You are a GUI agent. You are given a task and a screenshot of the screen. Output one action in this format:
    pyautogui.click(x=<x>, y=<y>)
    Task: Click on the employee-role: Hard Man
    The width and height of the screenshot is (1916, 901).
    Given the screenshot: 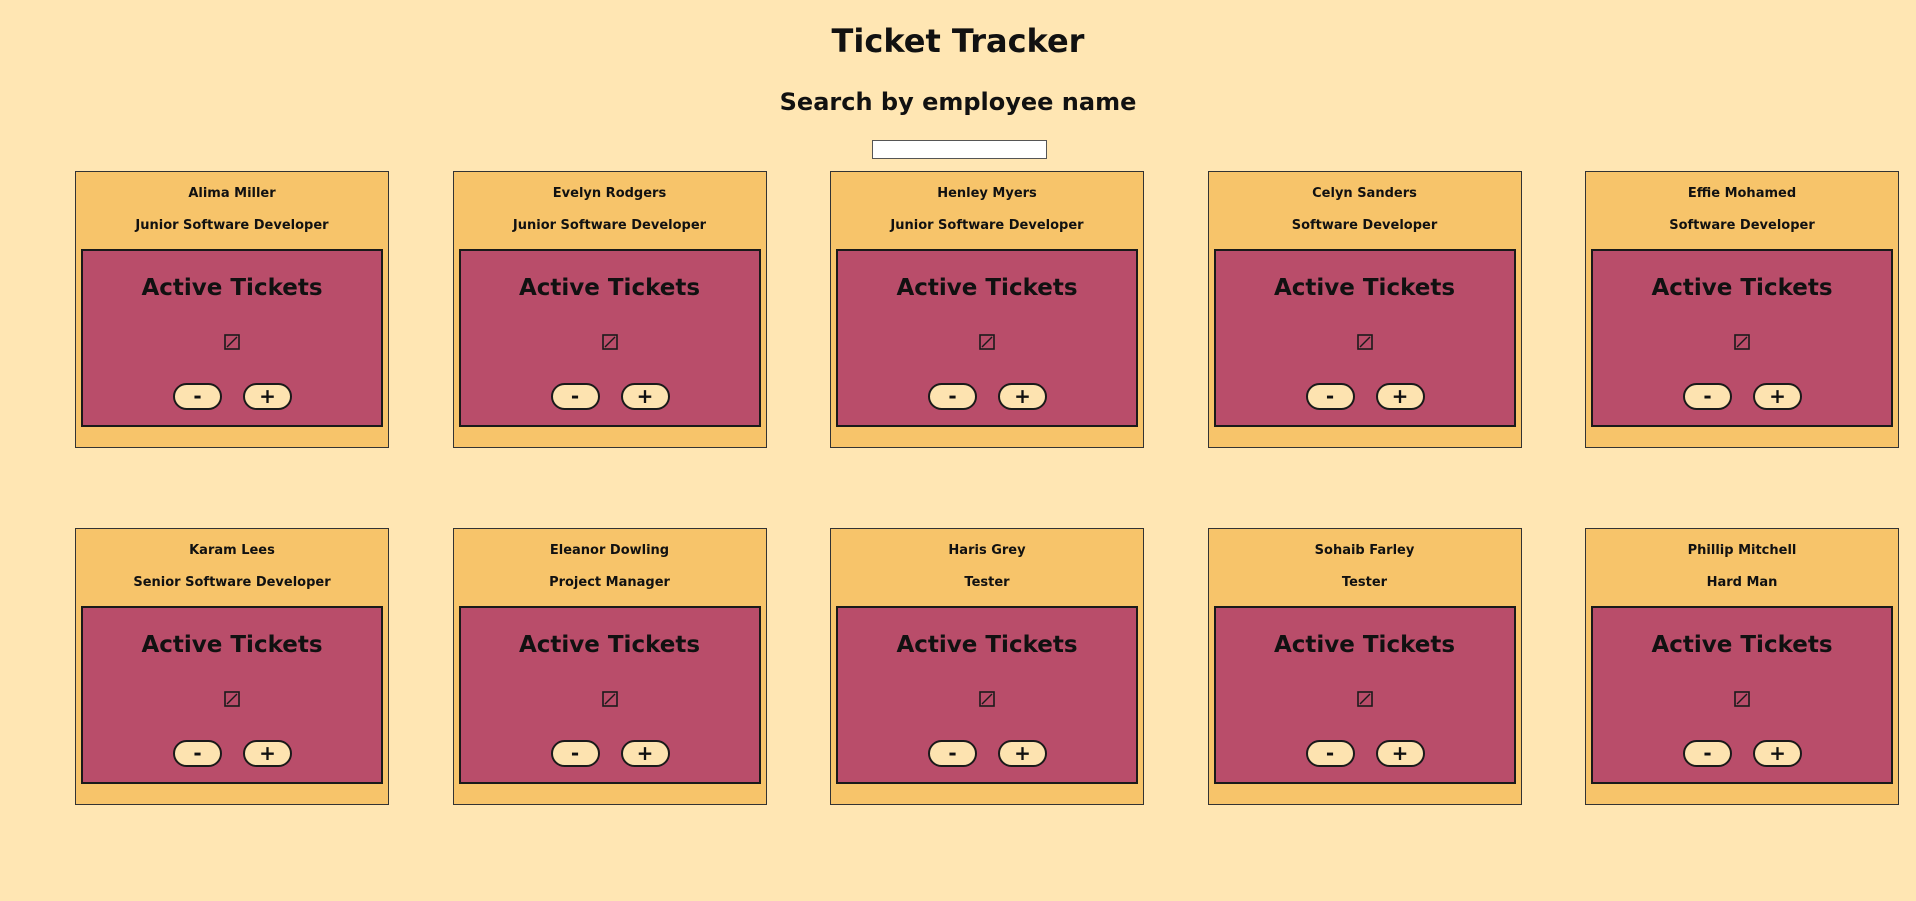 What is the action you would take?
    pyautogui.click(x=1742, y=582)
    